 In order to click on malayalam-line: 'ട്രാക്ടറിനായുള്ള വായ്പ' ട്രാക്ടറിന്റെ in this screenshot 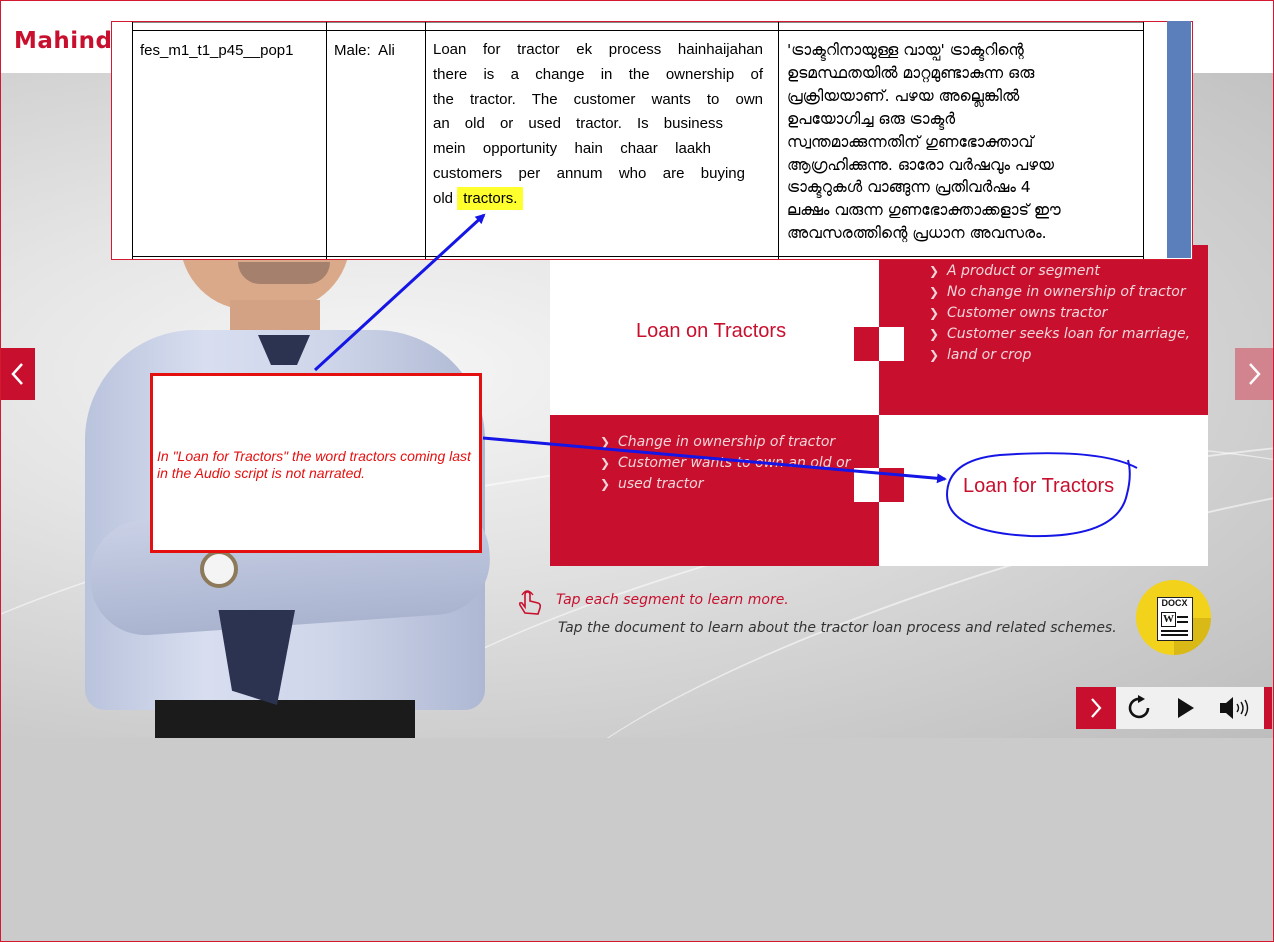, I will do `click(905, 50)`.